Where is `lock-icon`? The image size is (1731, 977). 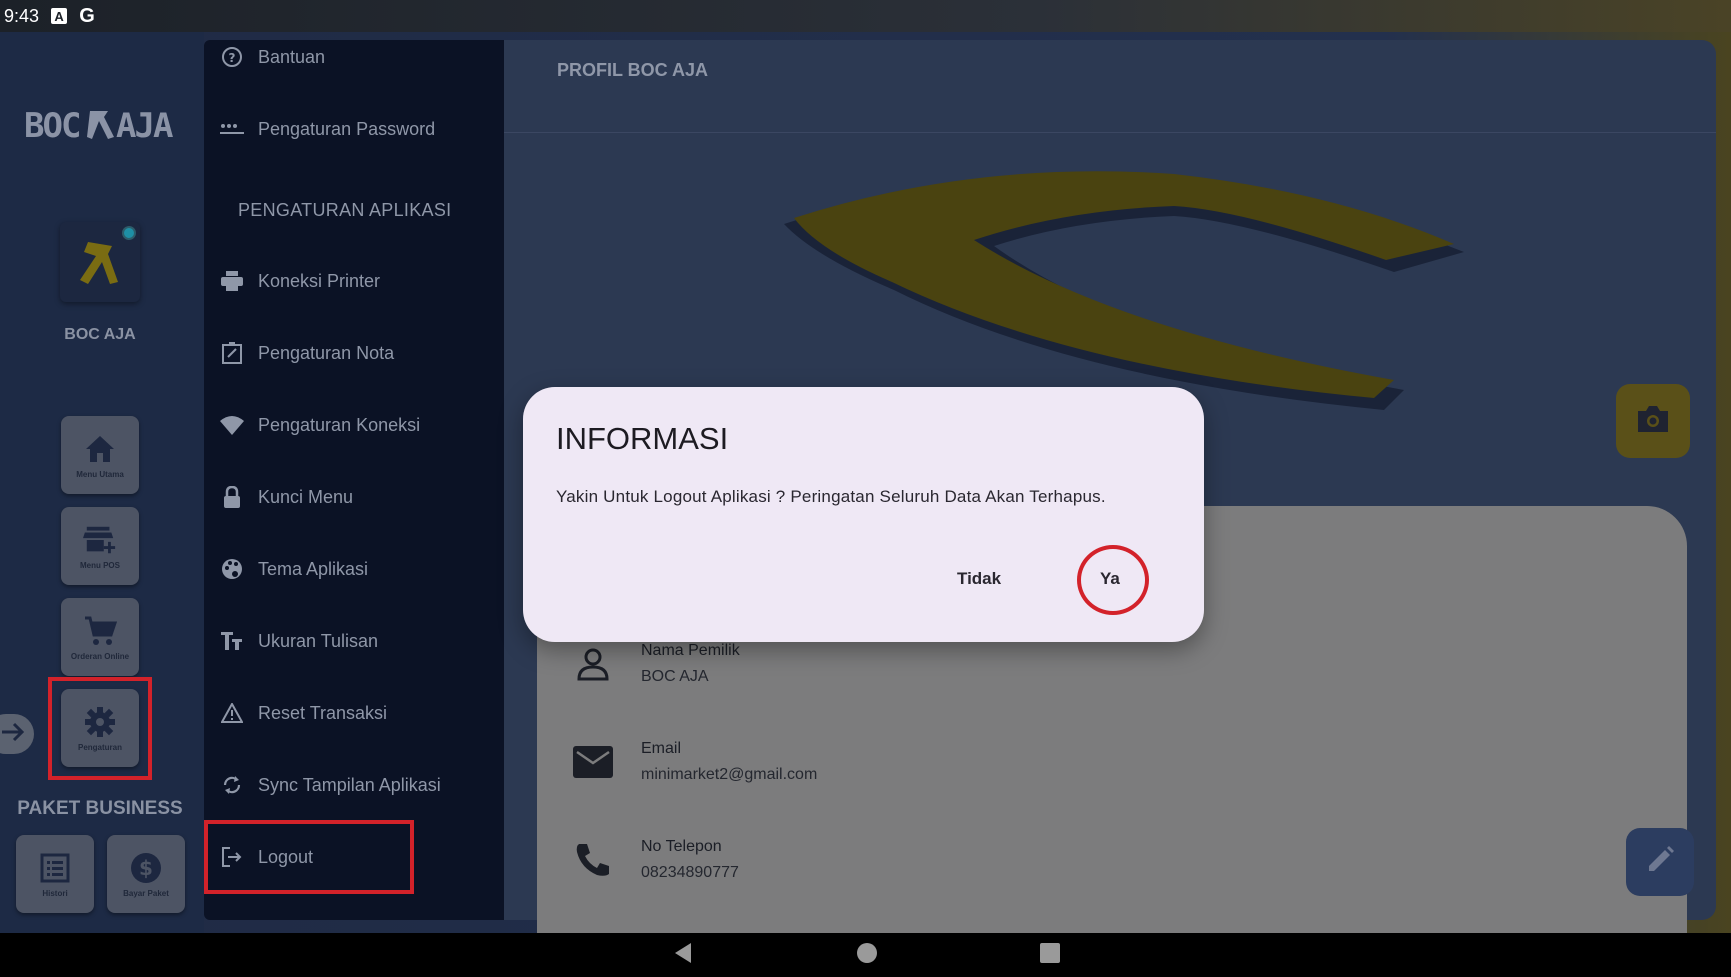 lock-icon is located at coordinates (232, 497).